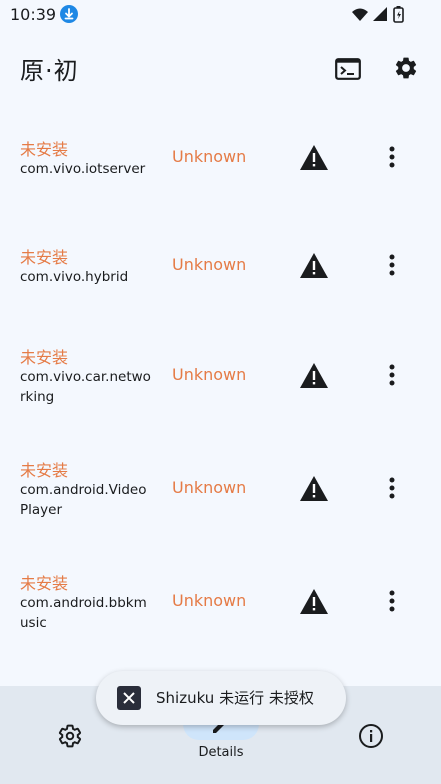 Image resolution: width=441 pixels, height=784 pixels. I want to click on terminal-icon, so click(348, 69).